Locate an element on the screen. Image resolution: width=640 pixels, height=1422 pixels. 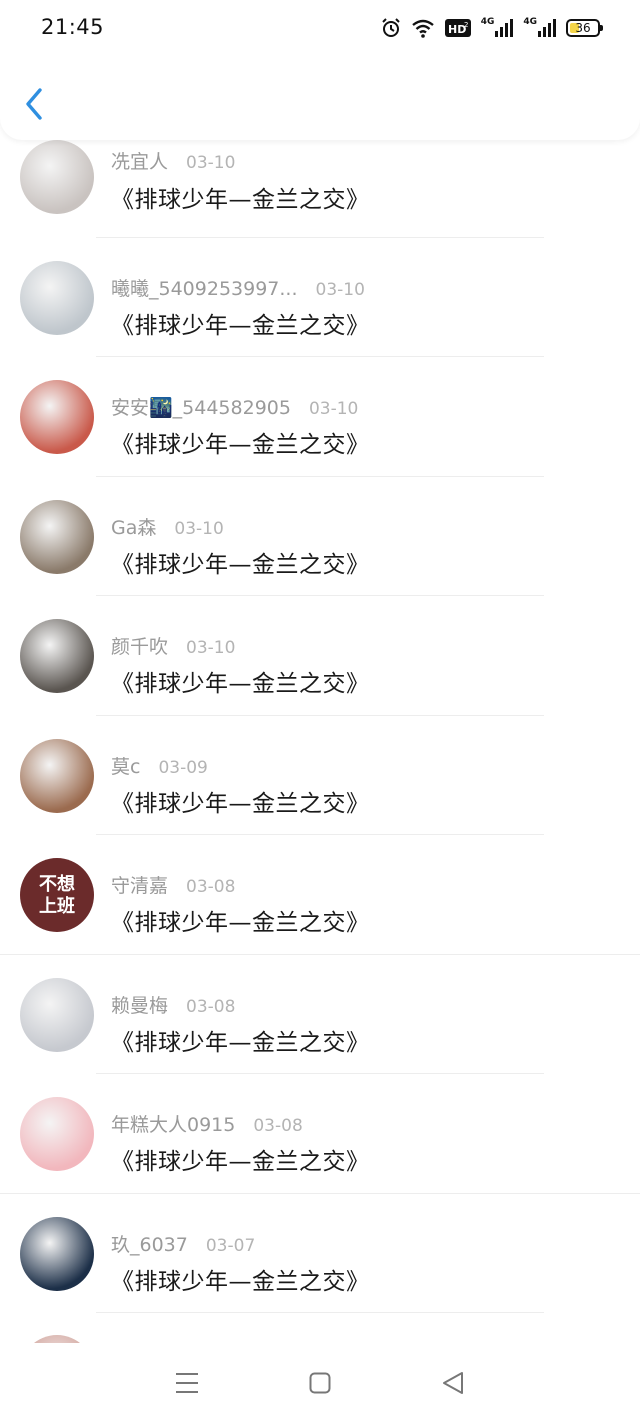
user-name: 冼宜人 is located at coordinates (139, 160).